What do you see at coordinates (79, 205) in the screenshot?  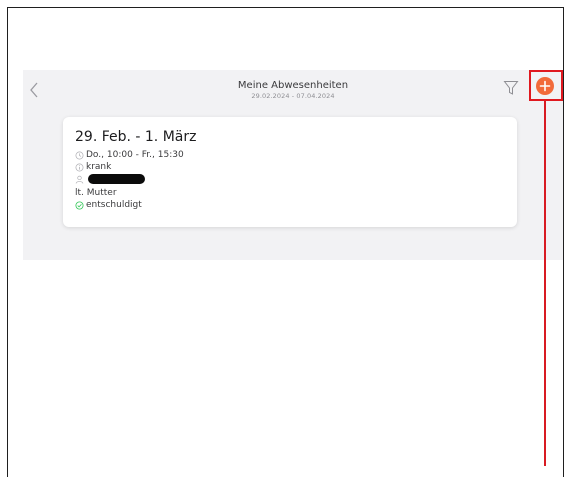 I see `check-circle-icon` at bounding box center [79, 205].